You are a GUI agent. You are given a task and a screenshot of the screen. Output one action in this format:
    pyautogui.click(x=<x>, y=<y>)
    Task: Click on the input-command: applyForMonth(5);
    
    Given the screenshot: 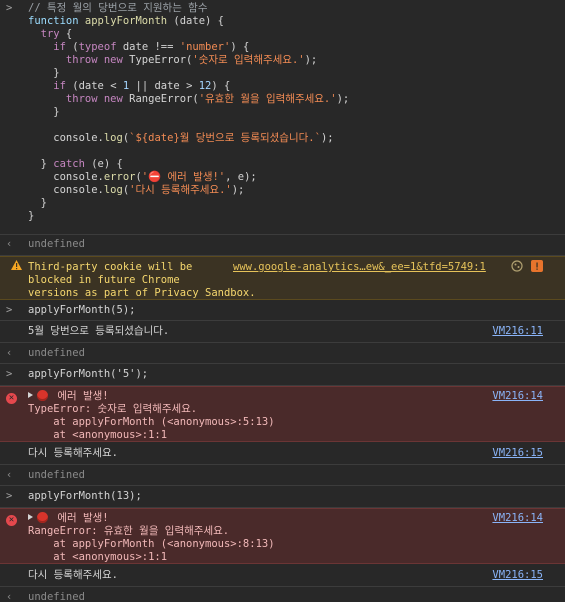 What is the action you would take?
    pyautogui.click(x=82, y=310)
    